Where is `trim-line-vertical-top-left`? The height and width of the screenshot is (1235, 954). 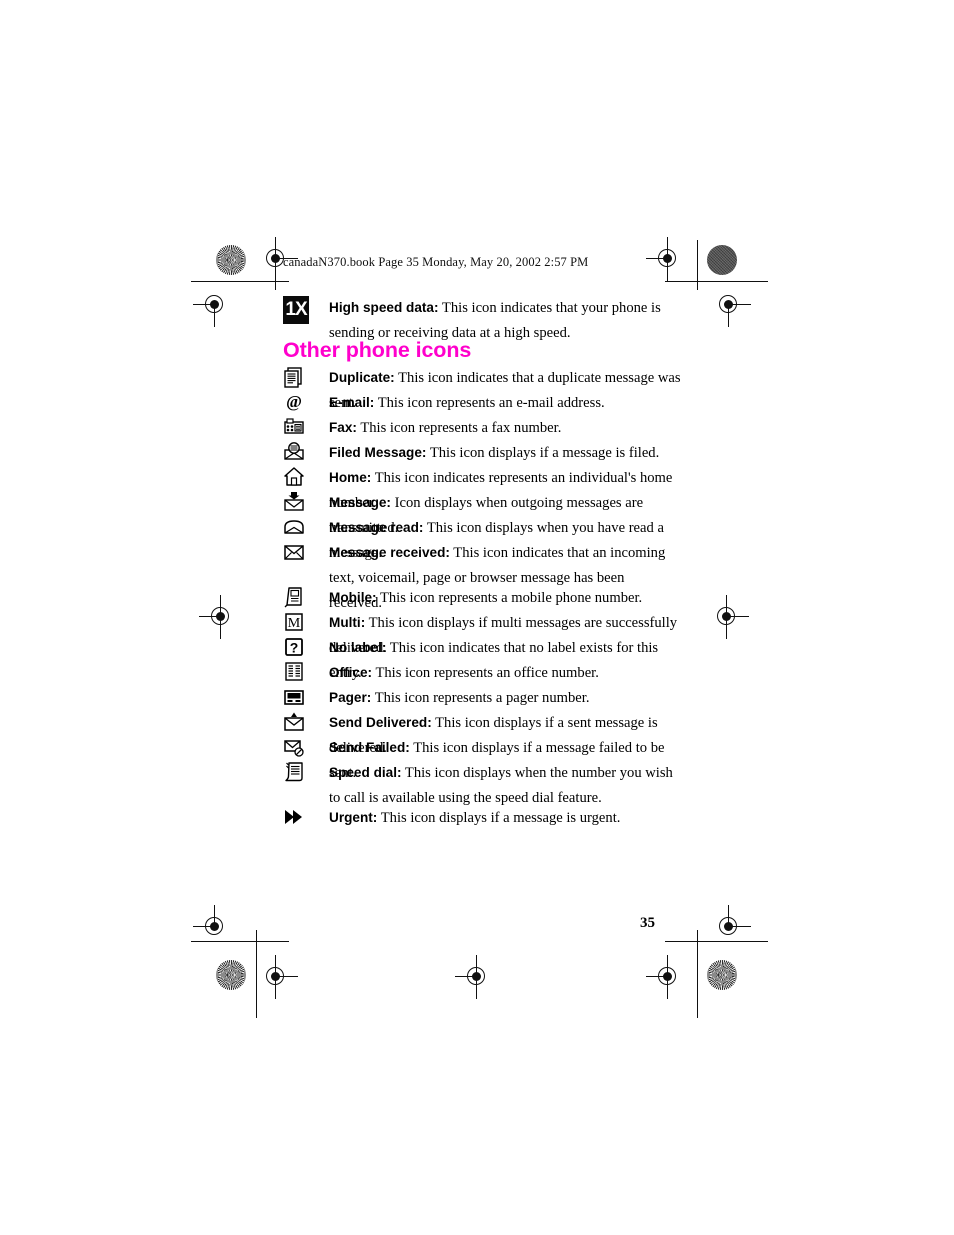 trim-line-vertical-top-left is located at coordinates (276, 265).